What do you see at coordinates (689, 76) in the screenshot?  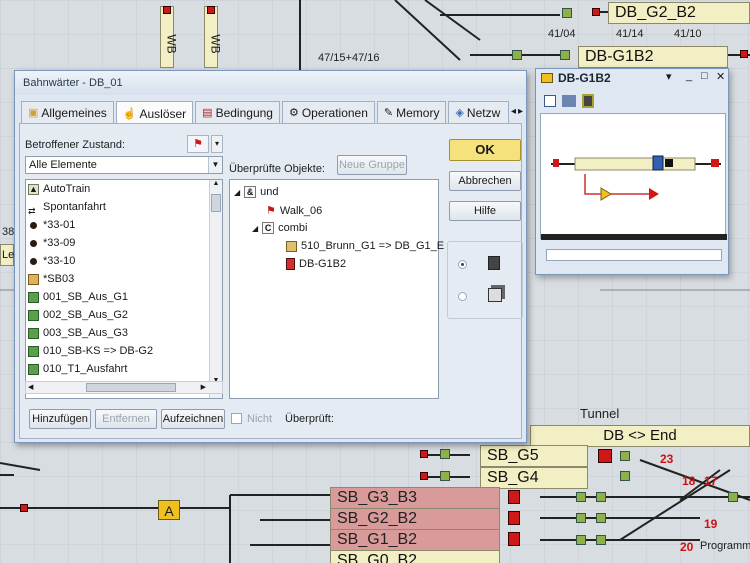 I see `minimize-icon: _` at bounding box center [689, 76].